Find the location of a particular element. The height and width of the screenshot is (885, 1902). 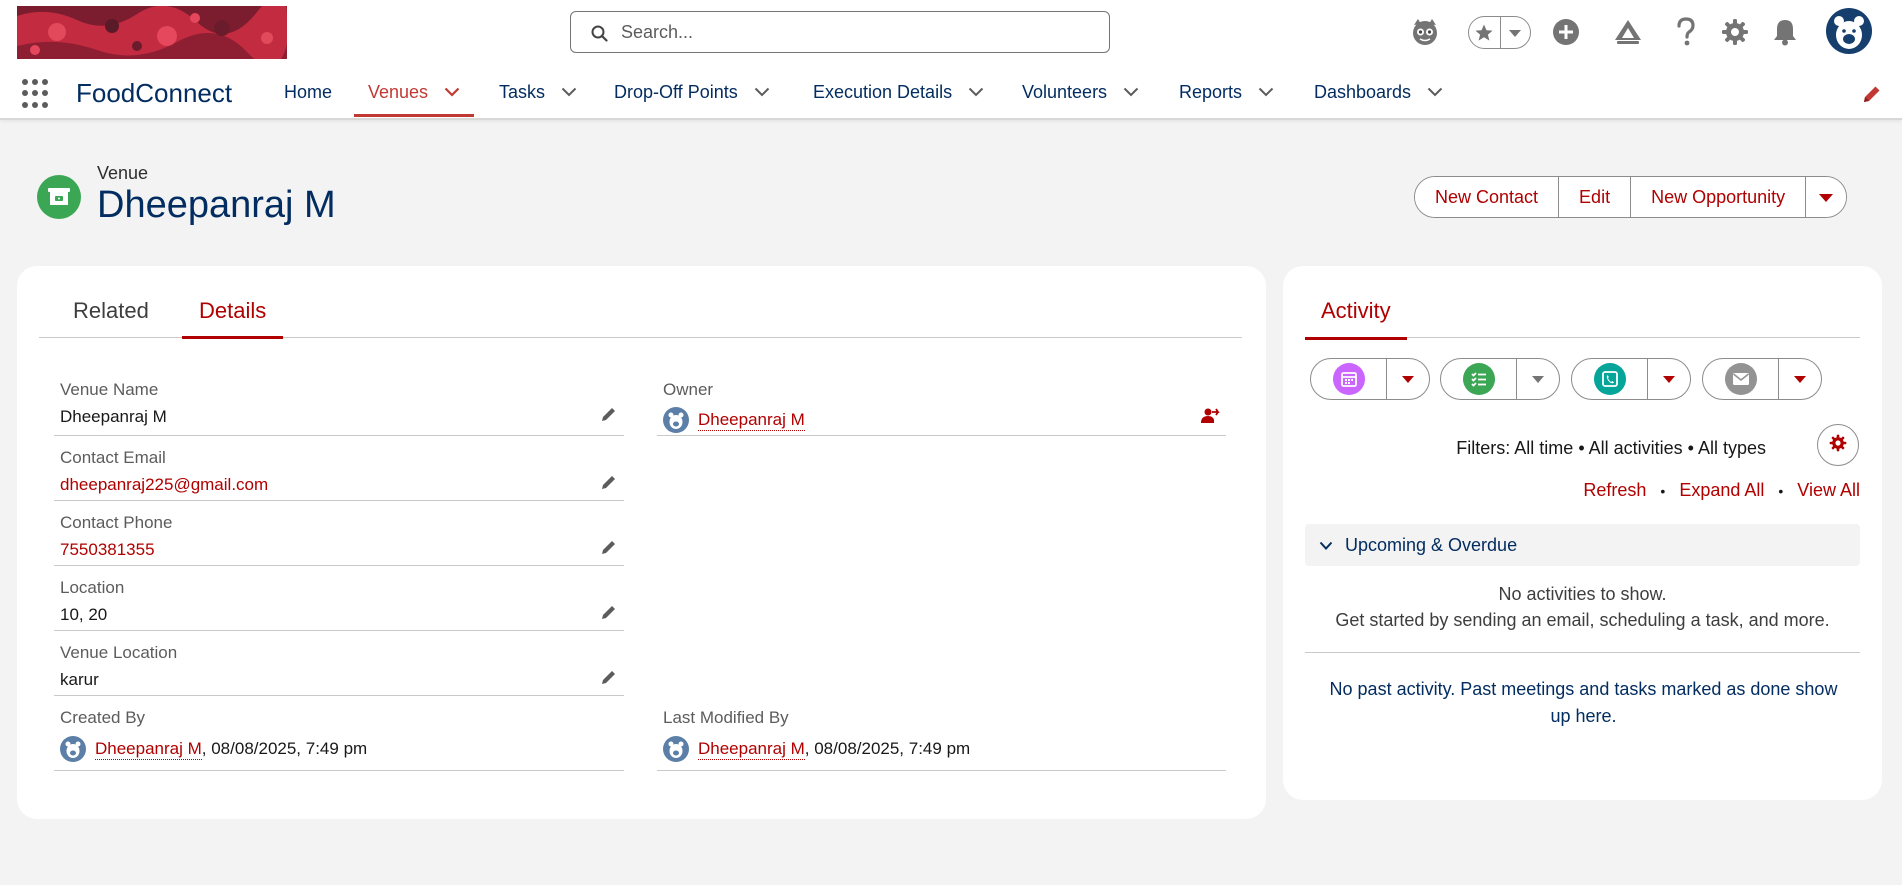

gear-icon is located at coordinates (1735, 32).